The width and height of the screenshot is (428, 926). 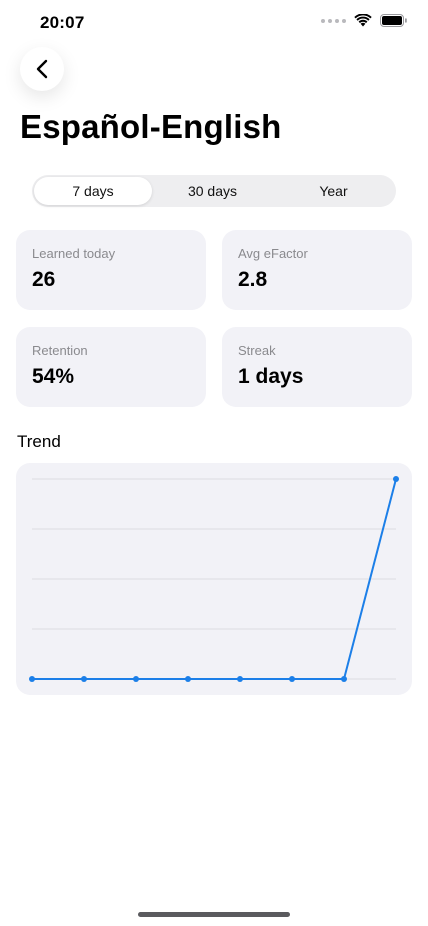 I want to click on range-segmented-control: 7 days 30 days Year, so click(x=214, y=191).